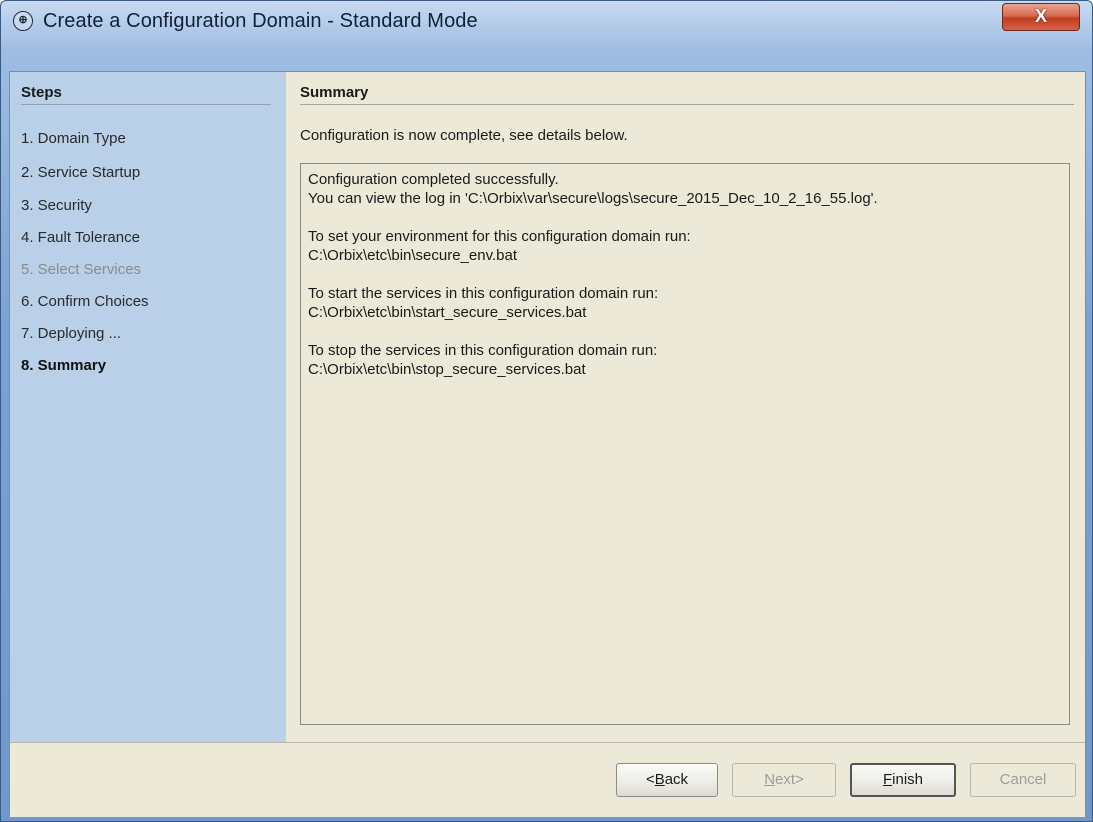 The width and height of the screenshot is (1093, 822). Describe the element at coordinates (547, 779) in the screenshot. I see `button-bar: <Back Next> Finish Cancel` at that location.